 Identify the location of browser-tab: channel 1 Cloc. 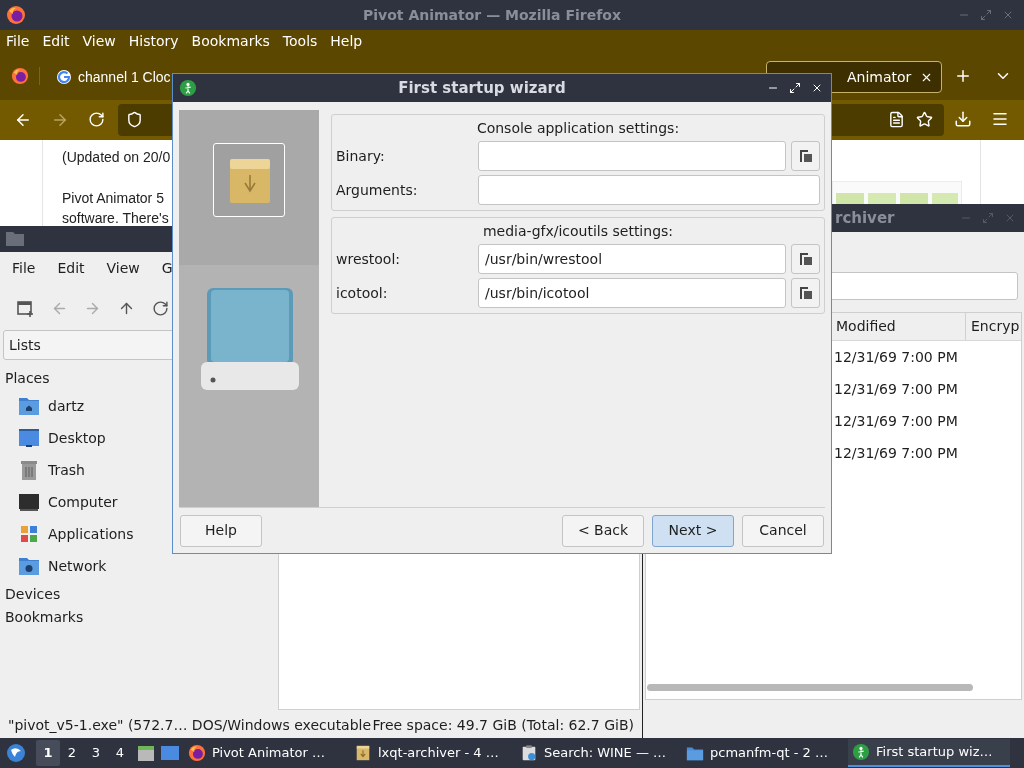
(113, 77).